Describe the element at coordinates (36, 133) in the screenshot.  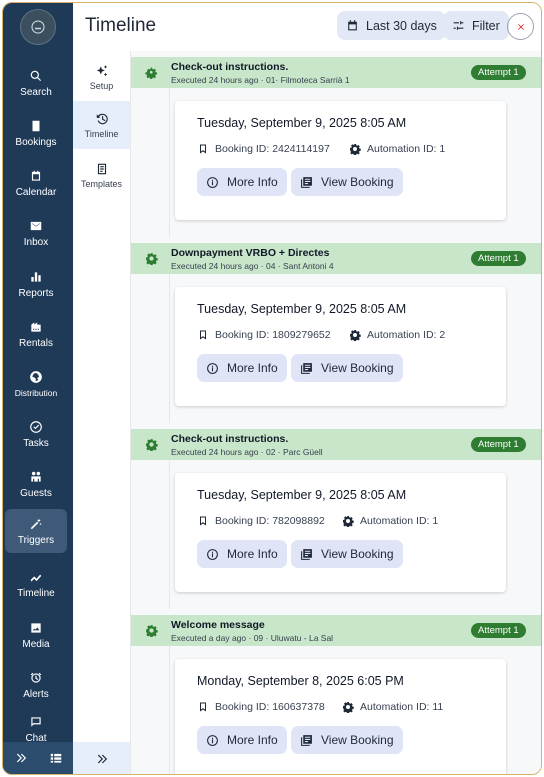
I see `nav-bookings: Bookings` at that location.